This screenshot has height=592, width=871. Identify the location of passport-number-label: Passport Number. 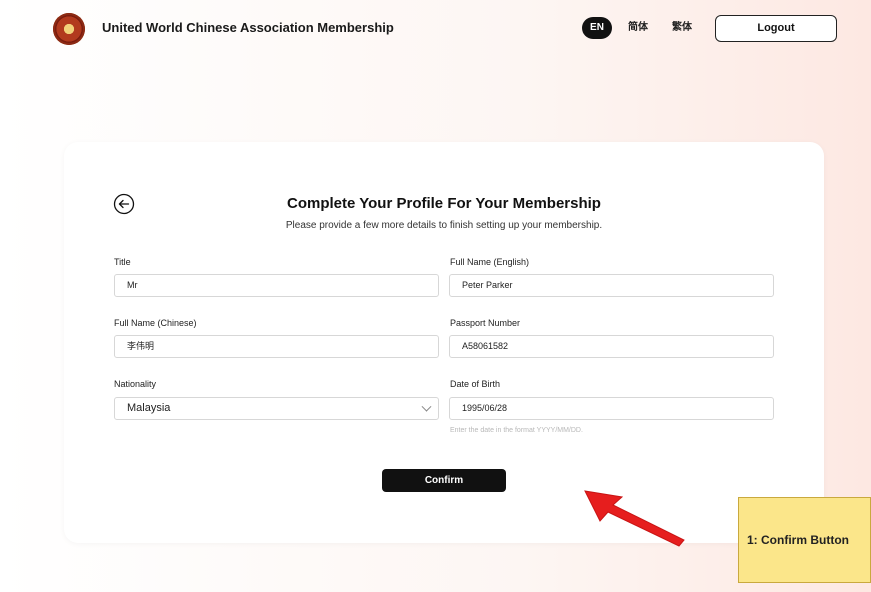
(485, 323).